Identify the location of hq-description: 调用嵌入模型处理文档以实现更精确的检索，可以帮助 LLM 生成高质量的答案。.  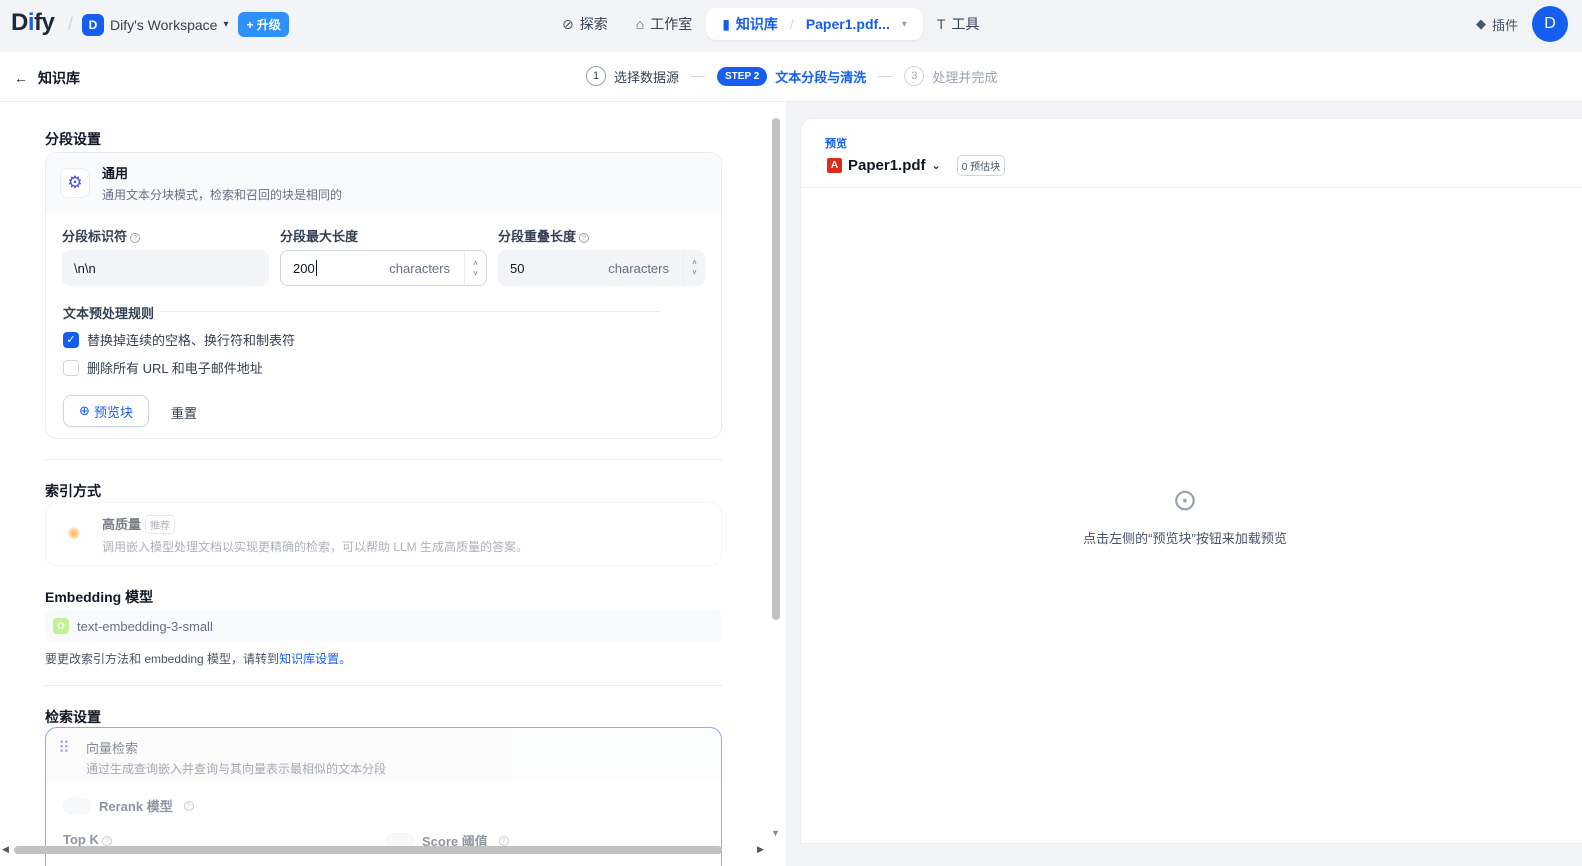
(315, 546).